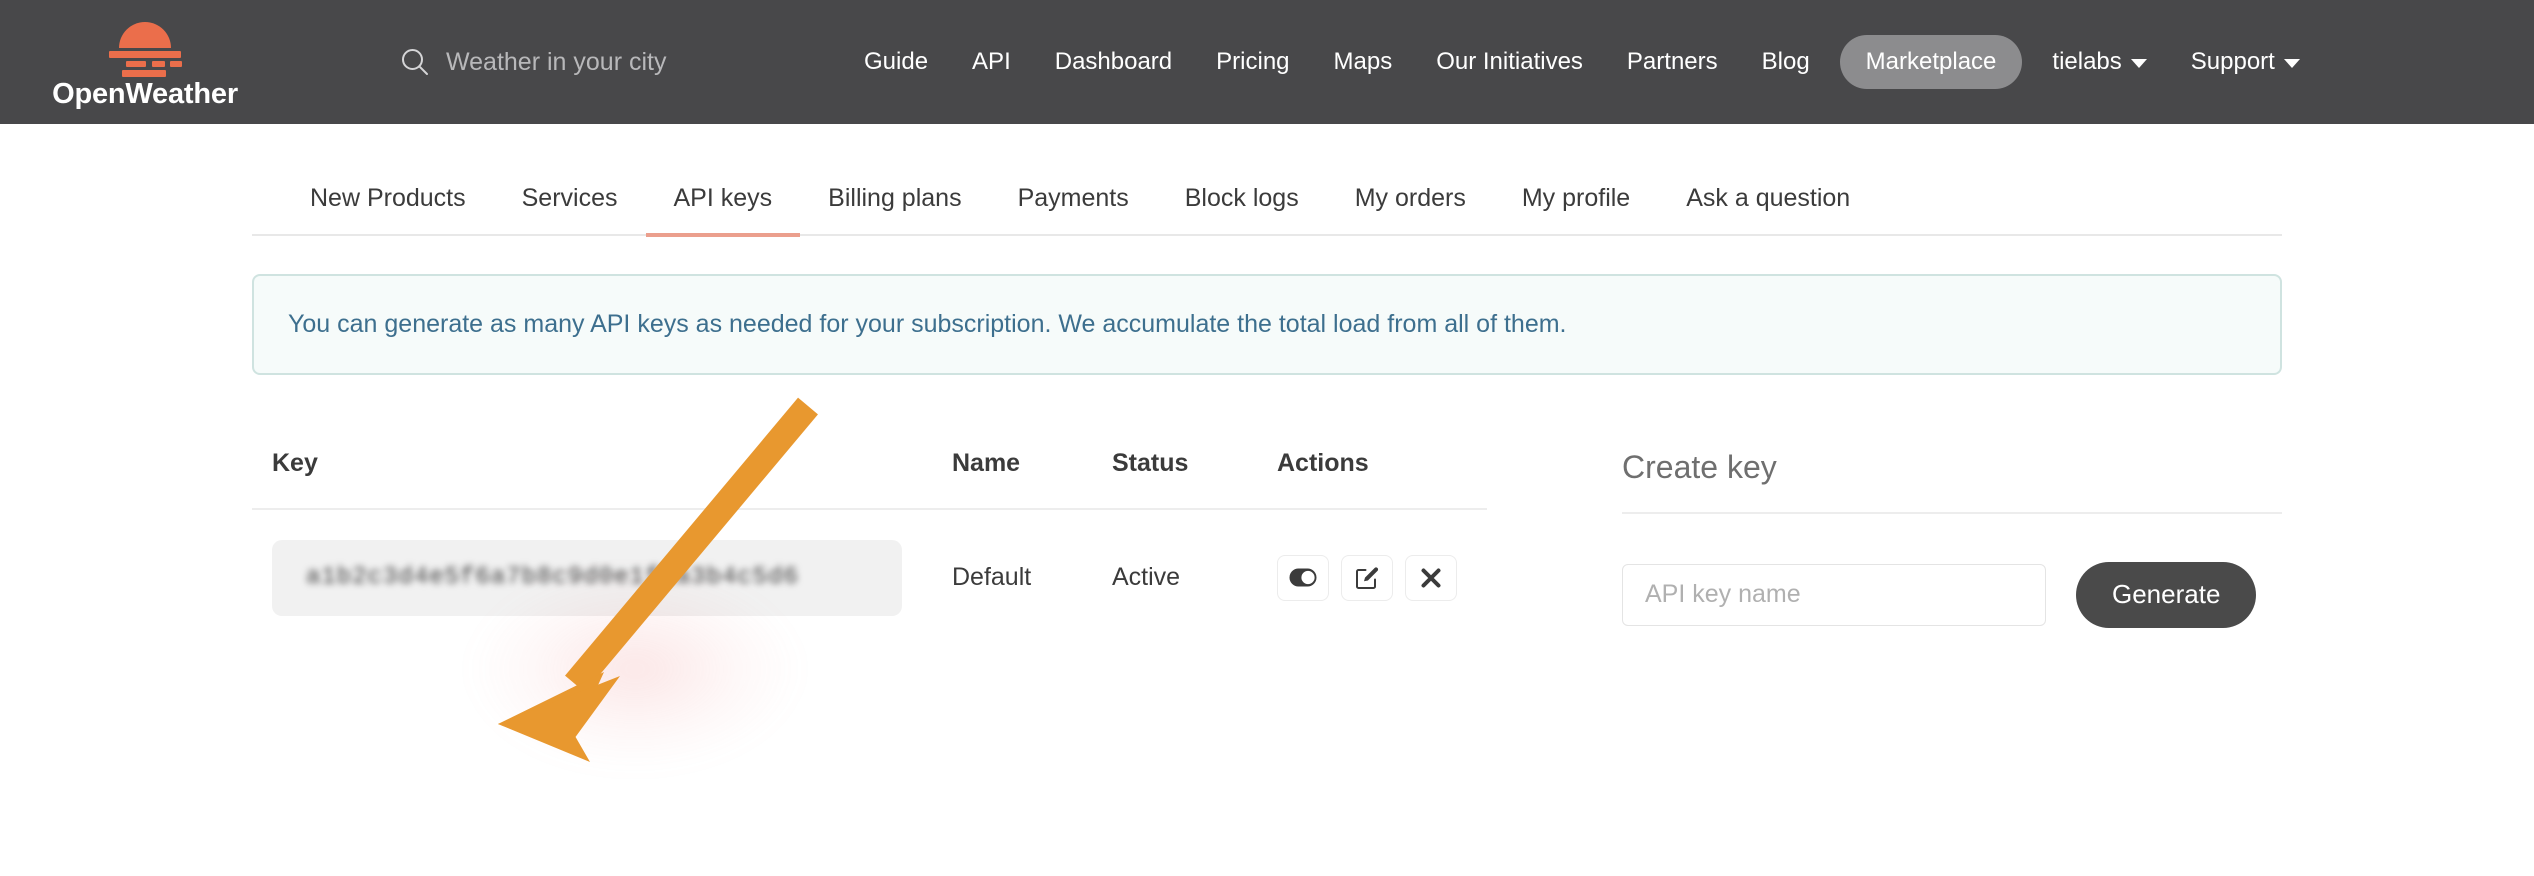 The height and width of the screenshot is (876, 2534). What do you see at coordinates (2232, 61) in the screenshot?
I see `nav-label: Support` at bounding box center [2232, 61].